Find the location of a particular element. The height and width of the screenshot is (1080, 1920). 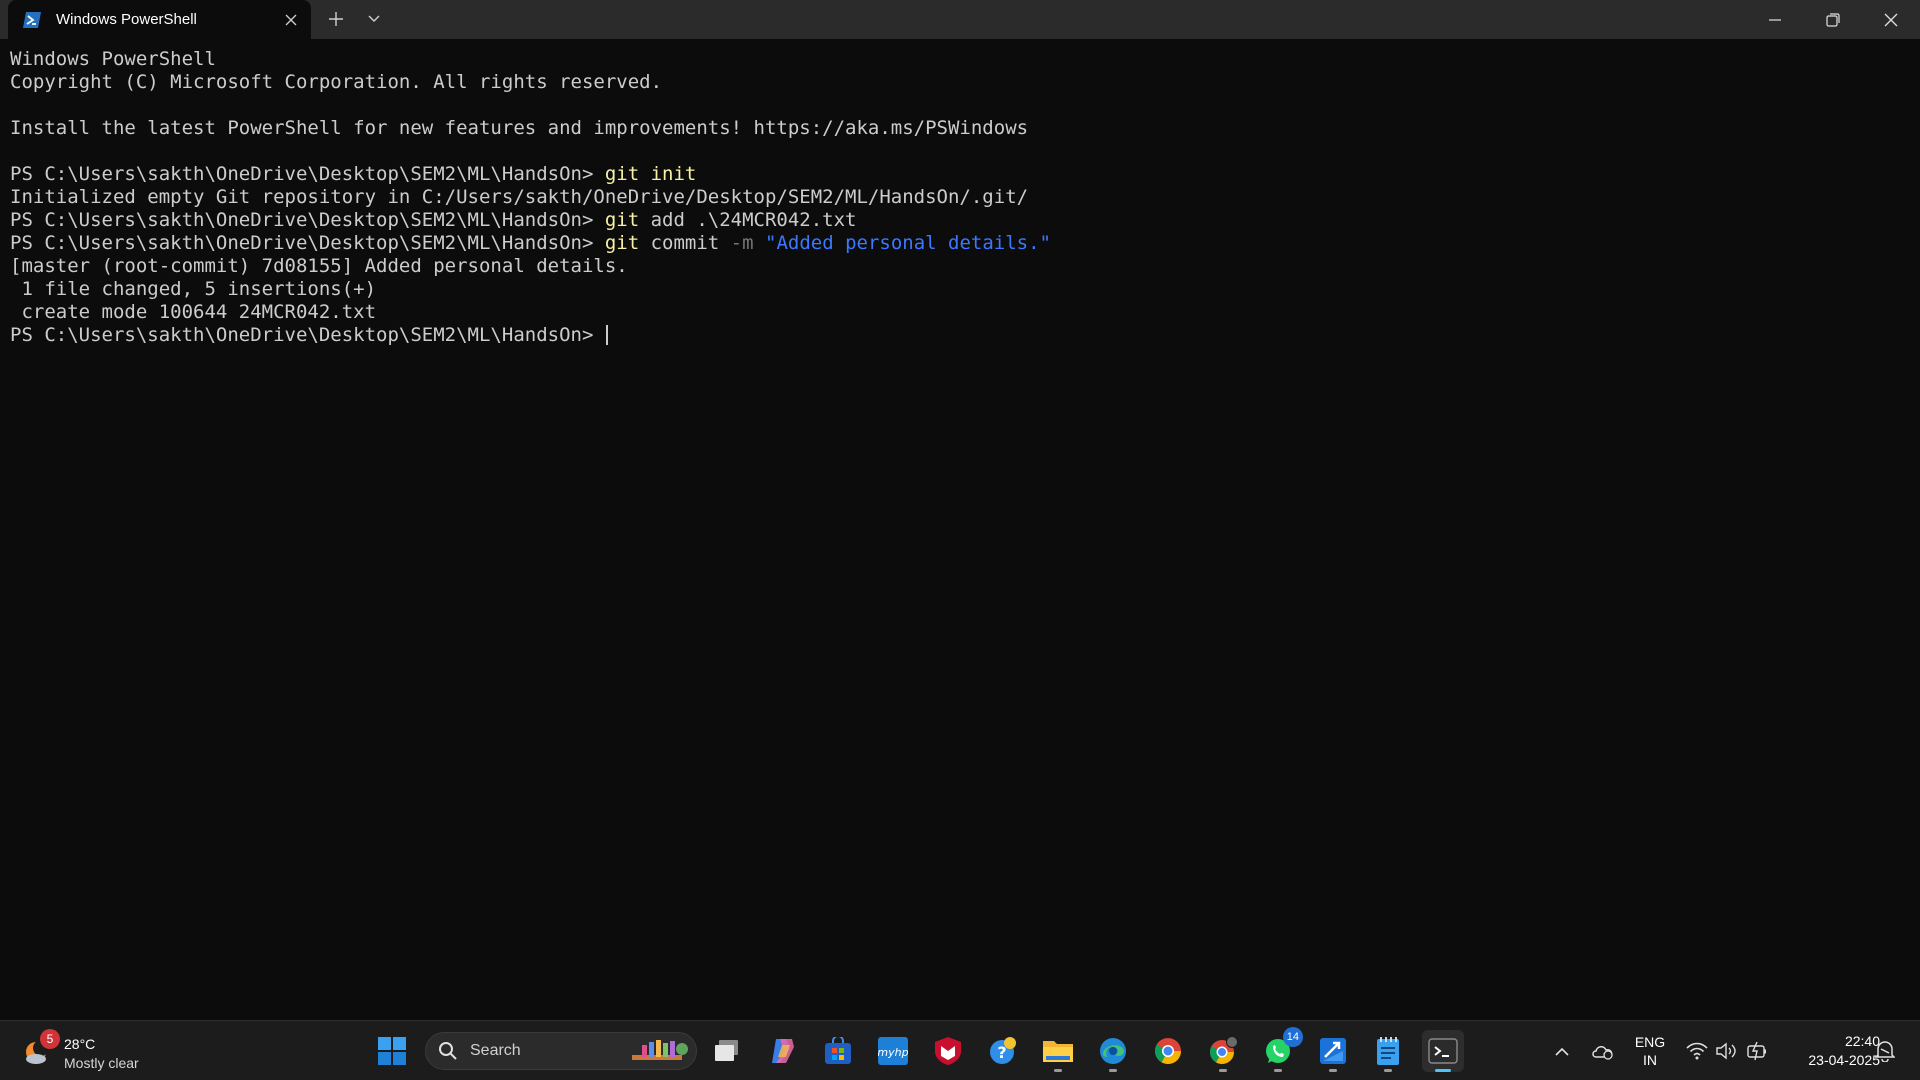

taskbar-chrome is located at coordinates (1168, 1051).